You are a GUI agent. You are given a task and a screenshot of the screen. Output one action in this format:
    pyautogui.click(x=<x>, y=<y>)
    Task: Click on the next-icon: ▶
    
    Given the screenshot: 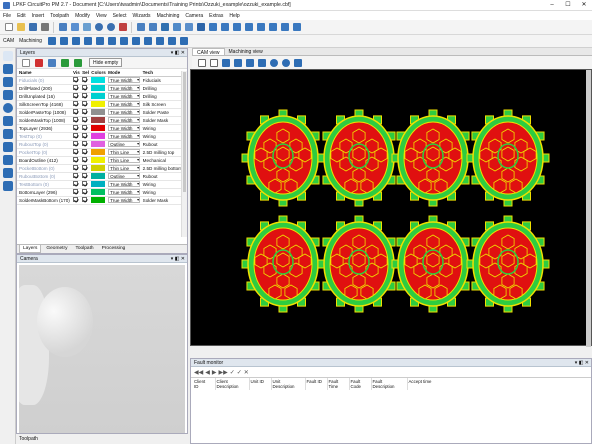 What is the action you would take?
    pyautogui.click(x=214, y=372)
    